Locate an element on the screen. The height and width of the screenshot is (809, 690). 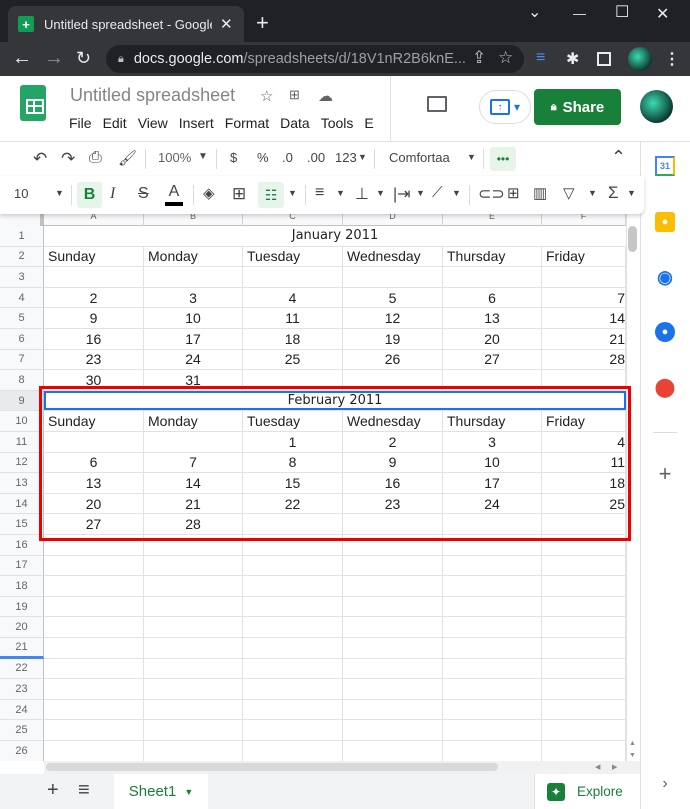
row-header: 10 is located at coordinates (22, 421).